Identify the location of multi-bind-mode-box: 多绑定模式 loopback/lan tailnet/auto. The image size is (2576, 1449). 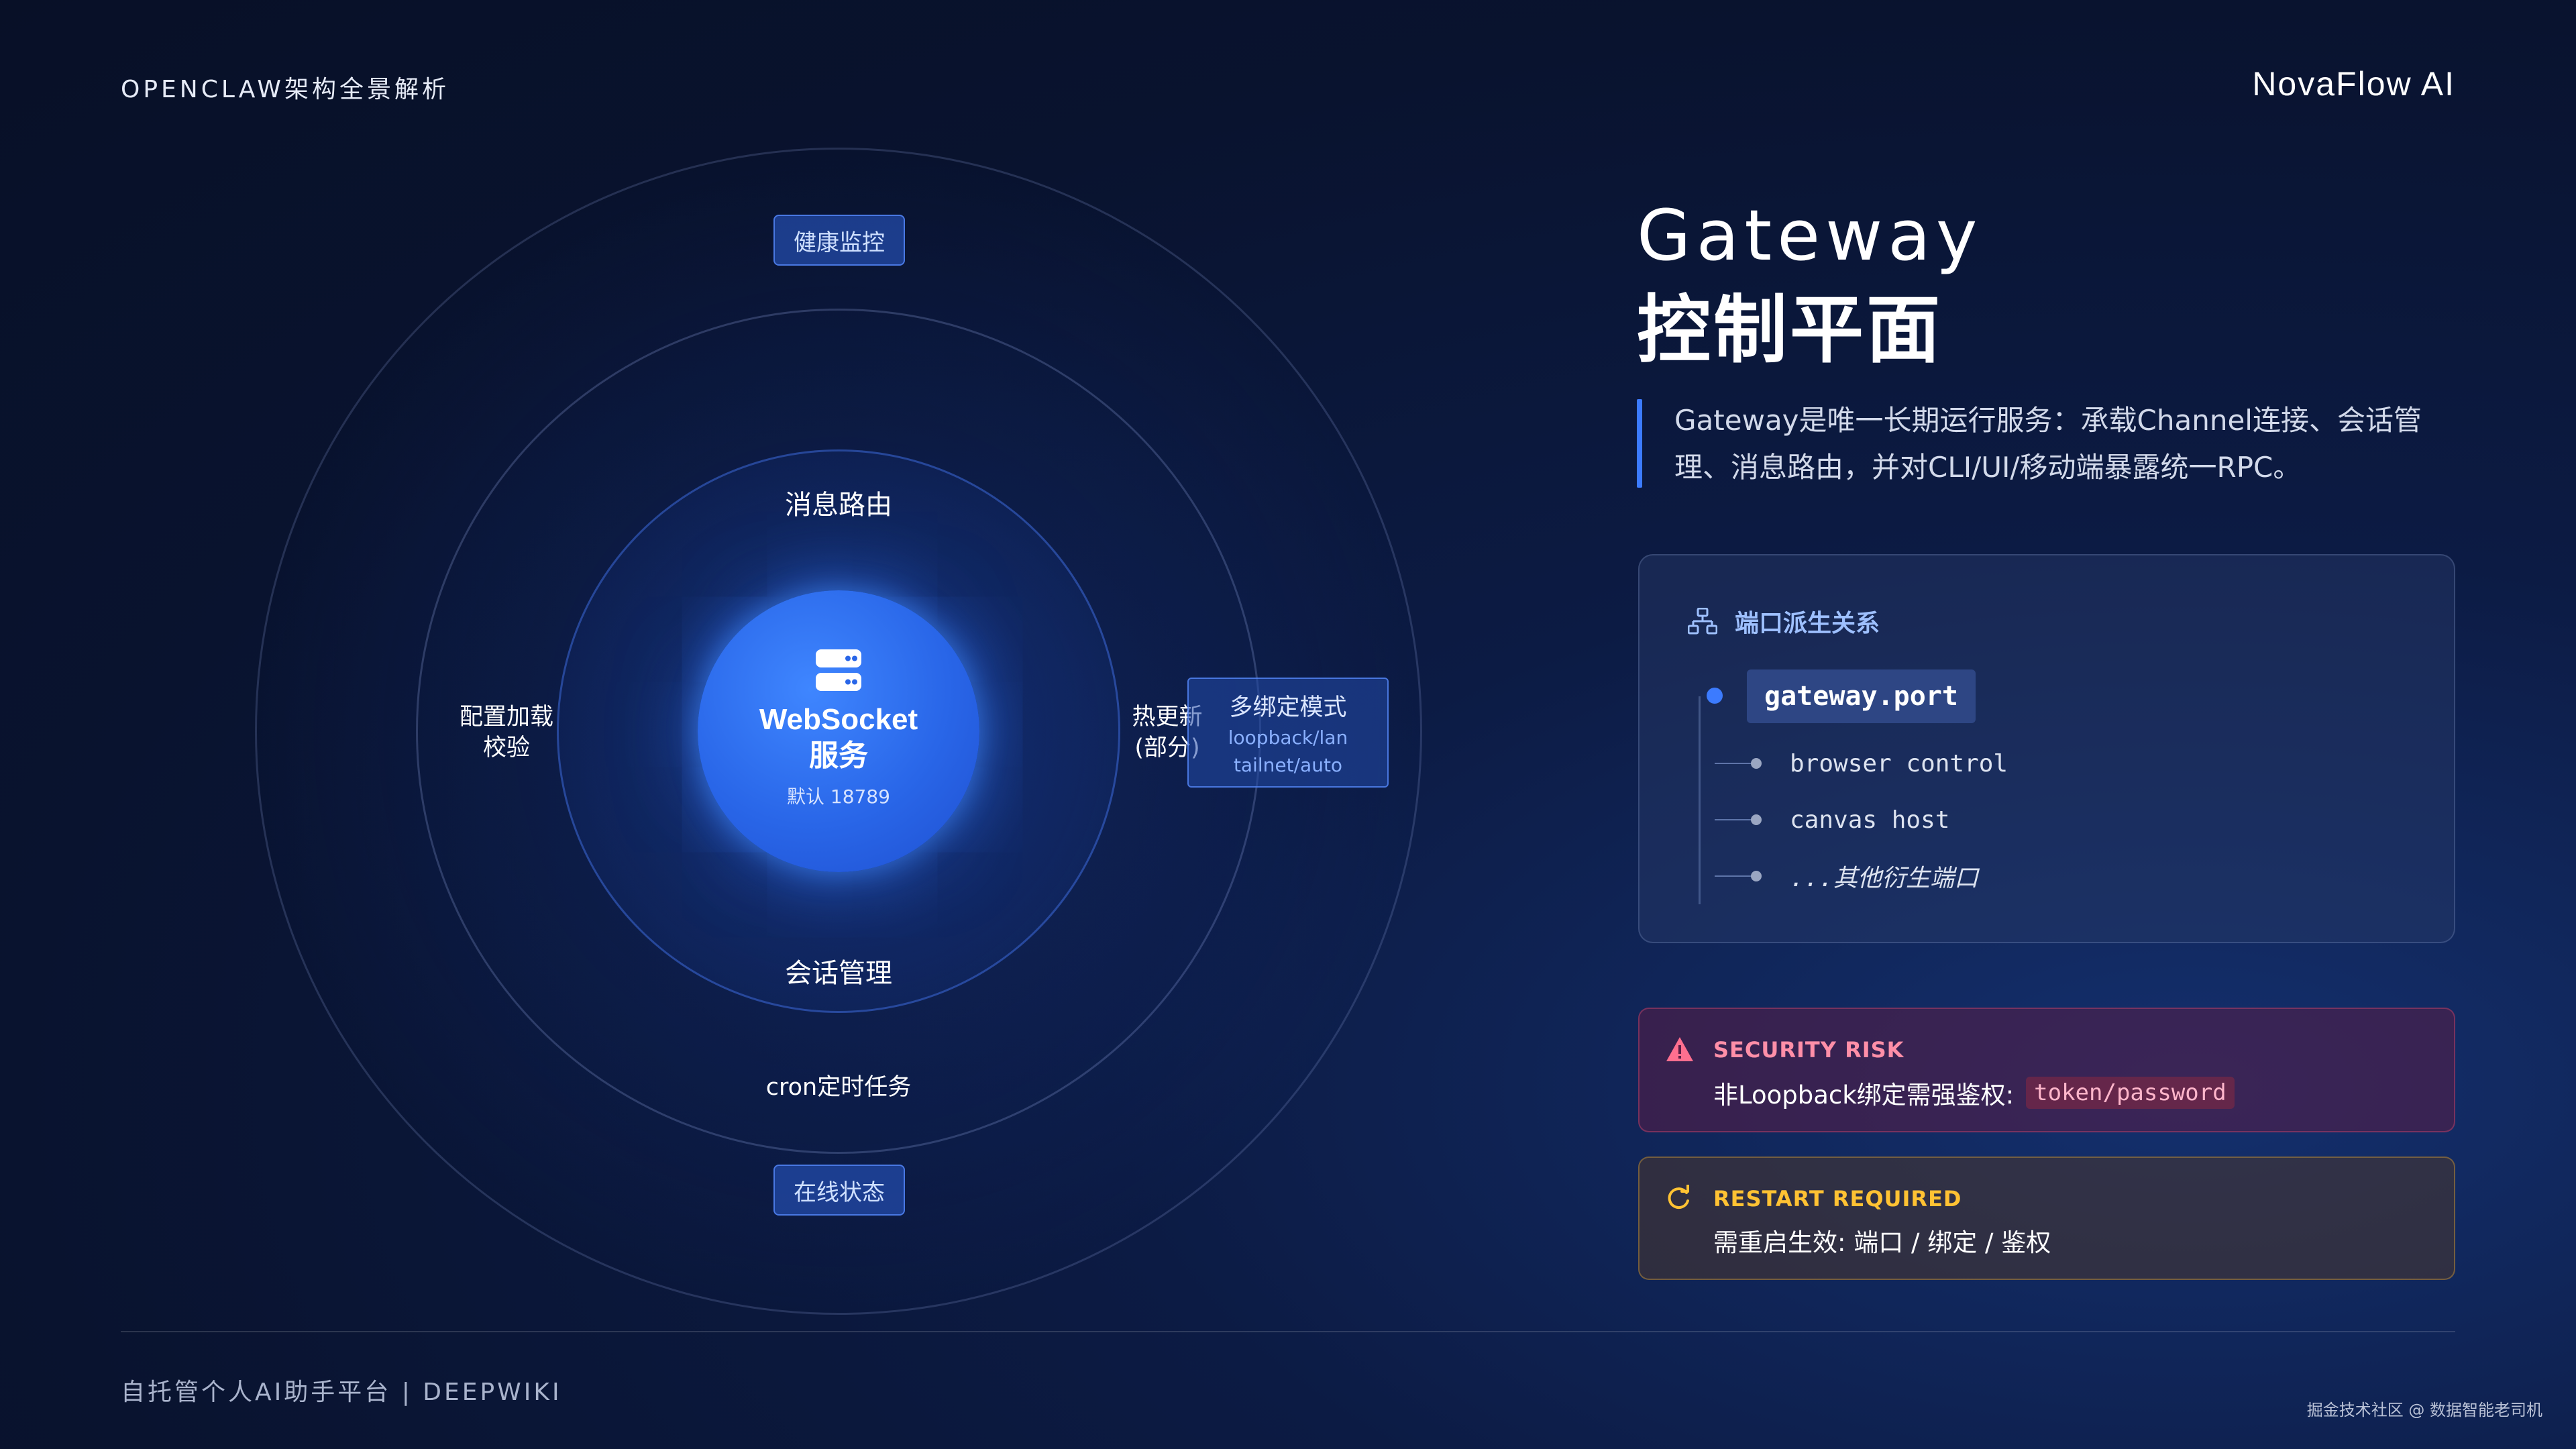
(1288, 733).